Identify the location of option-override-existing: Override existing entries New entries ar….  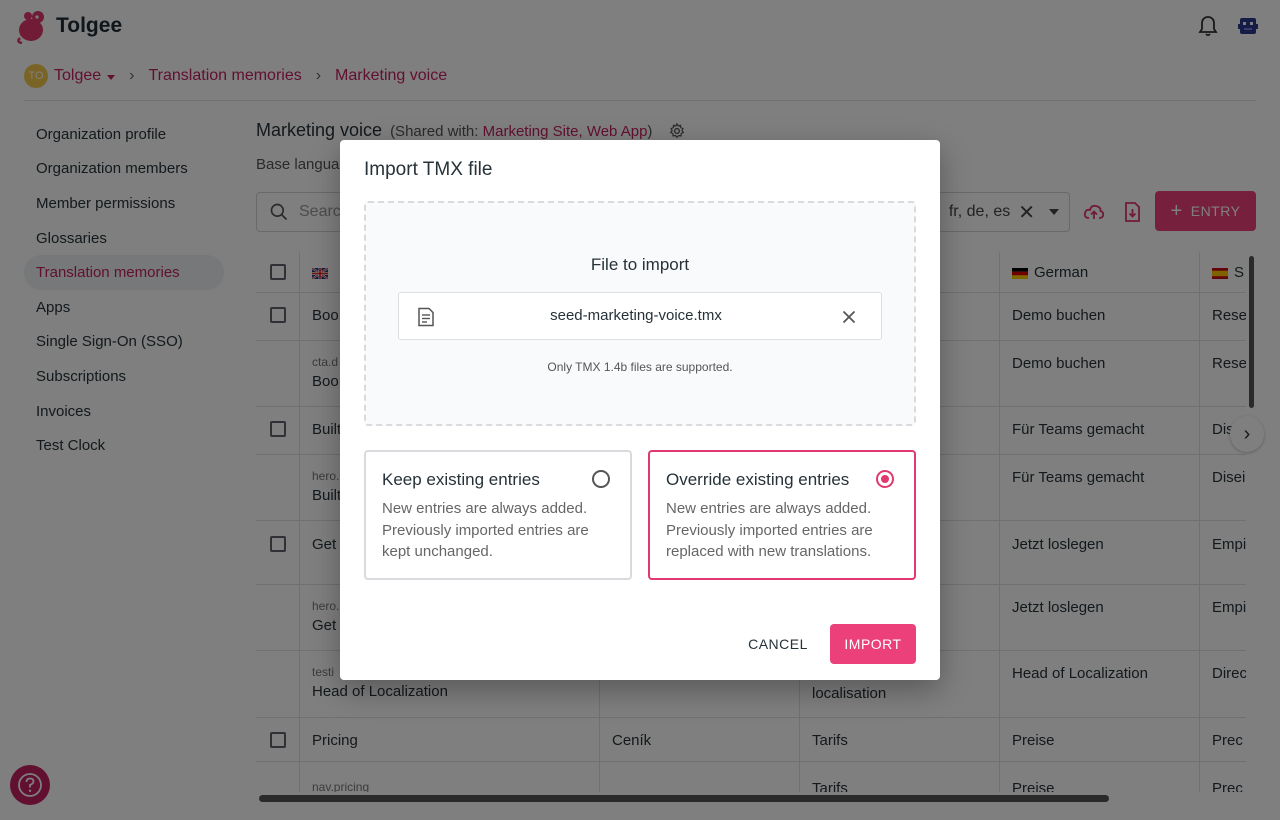
(782, 515).